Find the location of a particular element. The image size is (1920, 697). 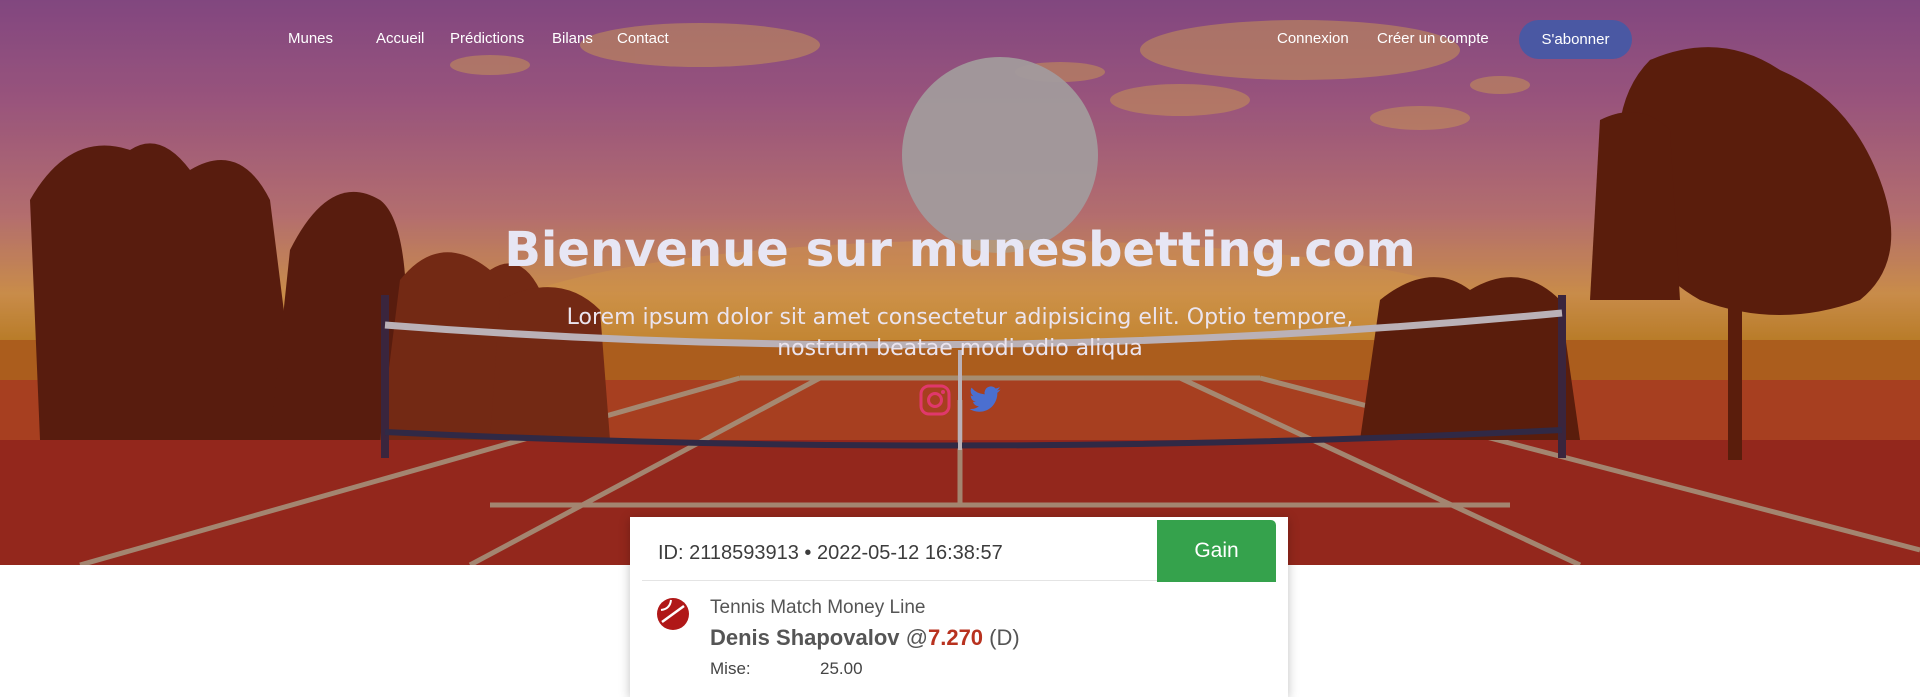

bet-id-line: ID: 2118593913 • 2022-05-12 16:38:57 is located at coordinates (830, 553).